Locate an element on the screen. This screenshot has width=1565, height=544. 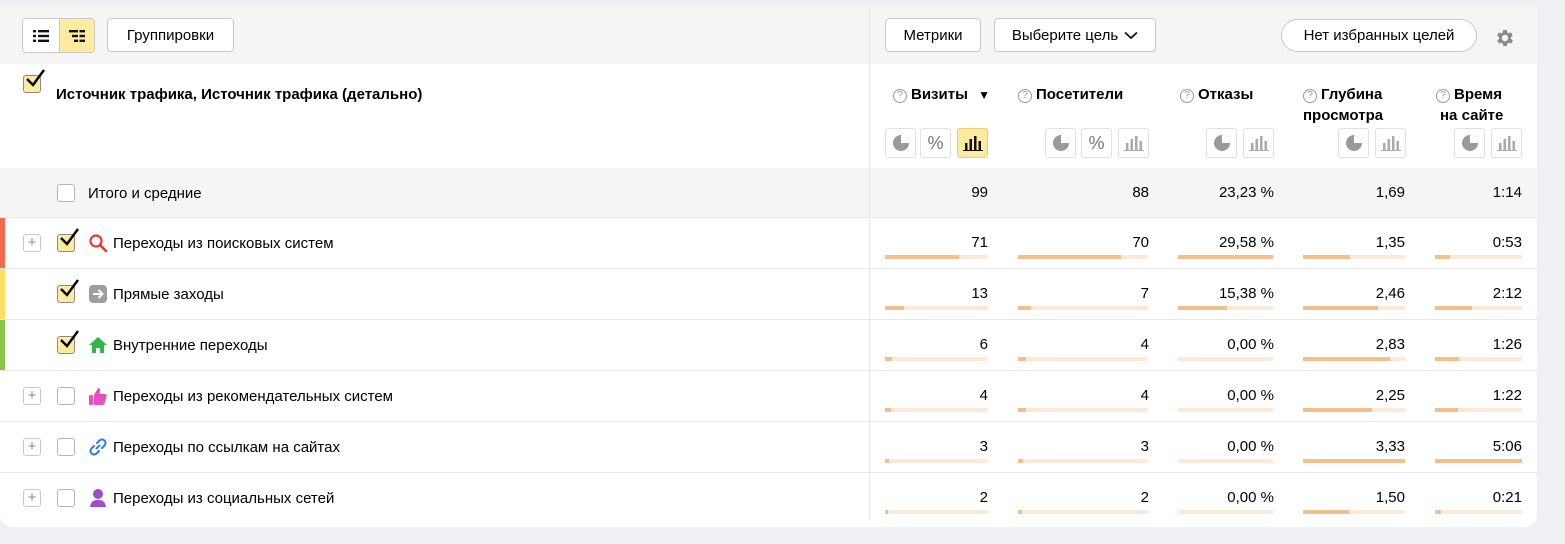
totals-label: Итого и средние is located at coordinates (145, 193).